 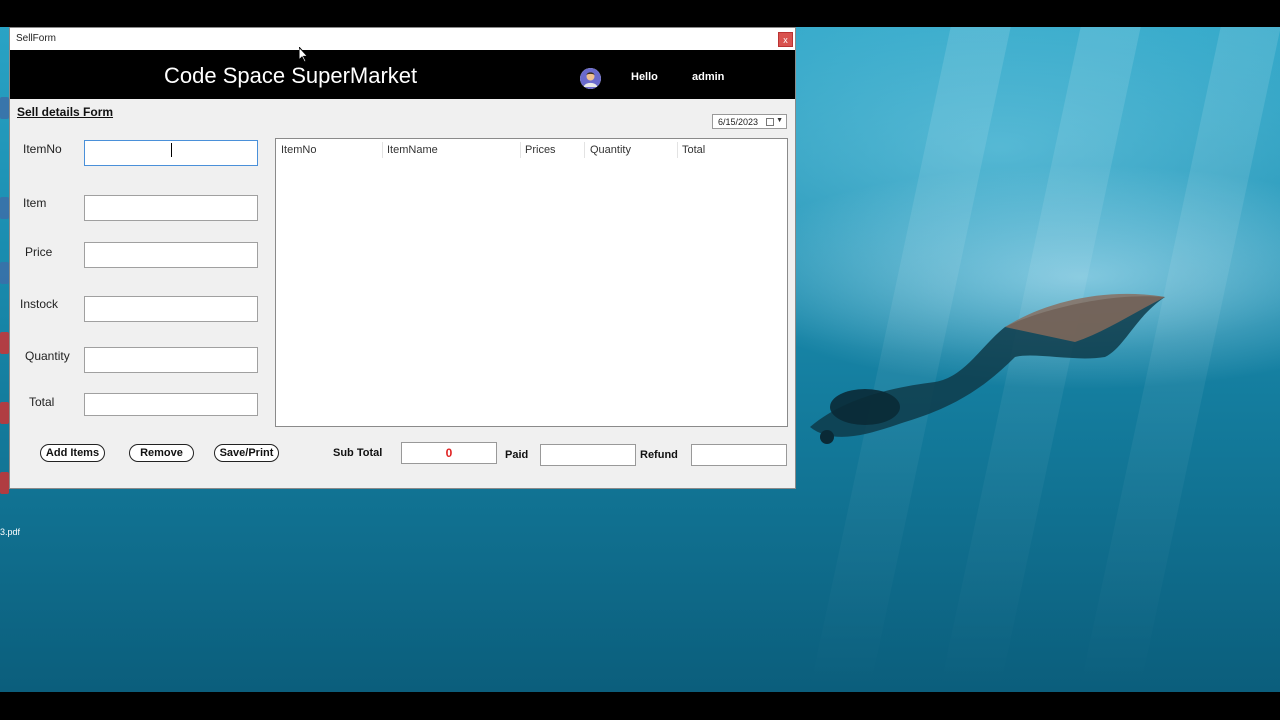 I want to click on header-bar: Code Space SuperMarket Hello admin, so click(x=402, y=74).